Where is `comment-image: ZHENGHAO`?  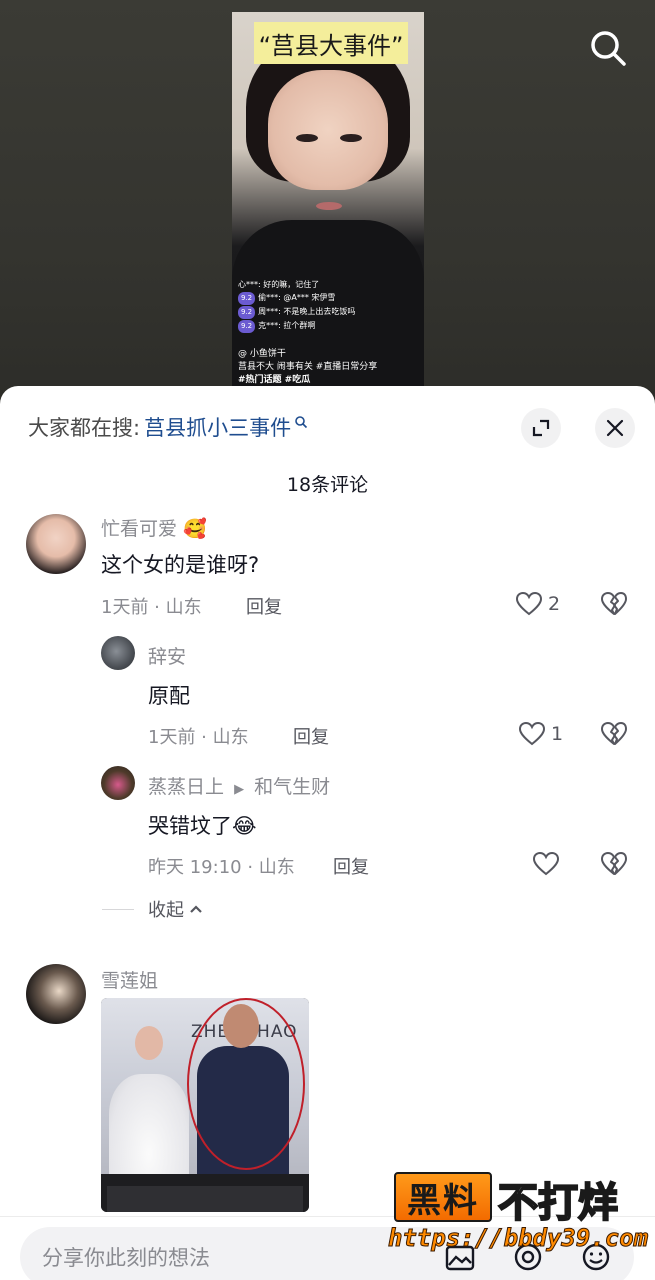
comment-image: ZHENGHAO is located at coordinates (205, 1105).